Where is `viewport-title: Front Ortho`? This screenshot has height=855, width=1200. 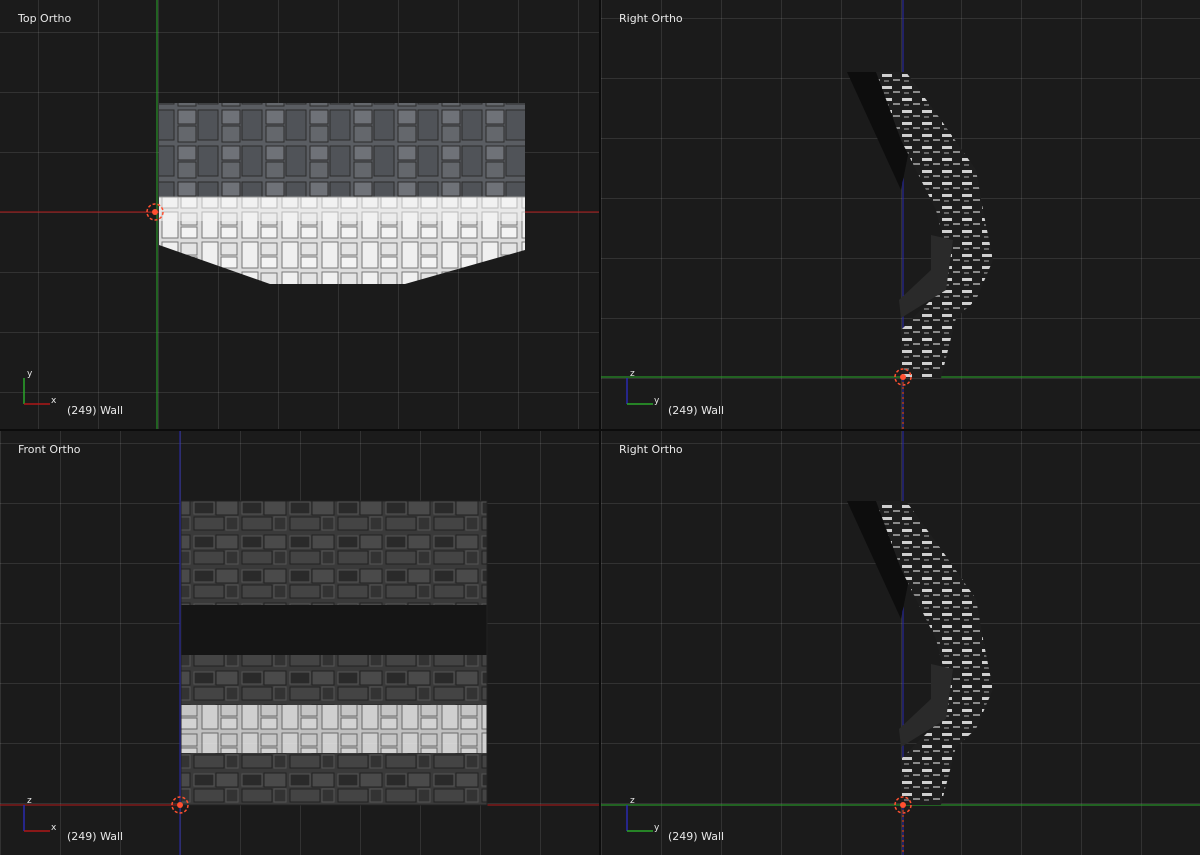
viewport-title: Front Ortho is located at coordinates (49, 449).